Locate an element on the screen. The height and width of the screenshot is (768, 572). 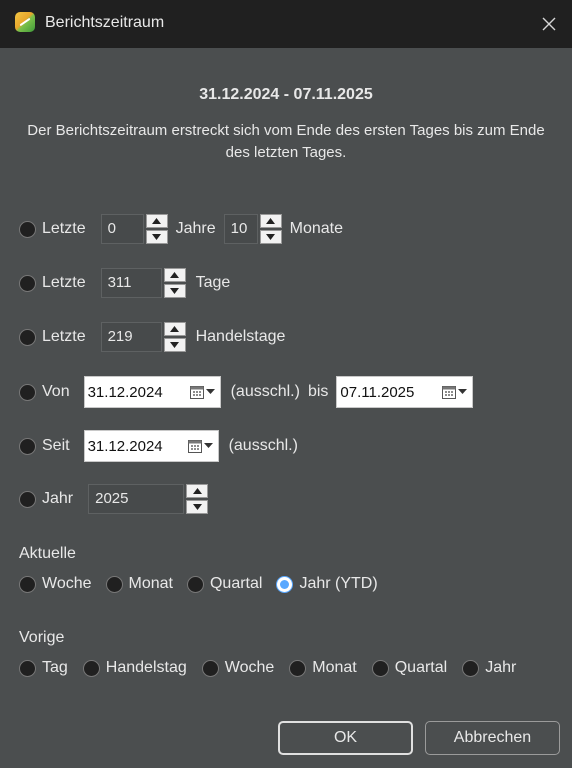
label-current-monat: Monat is located at coordinates (150, 583).